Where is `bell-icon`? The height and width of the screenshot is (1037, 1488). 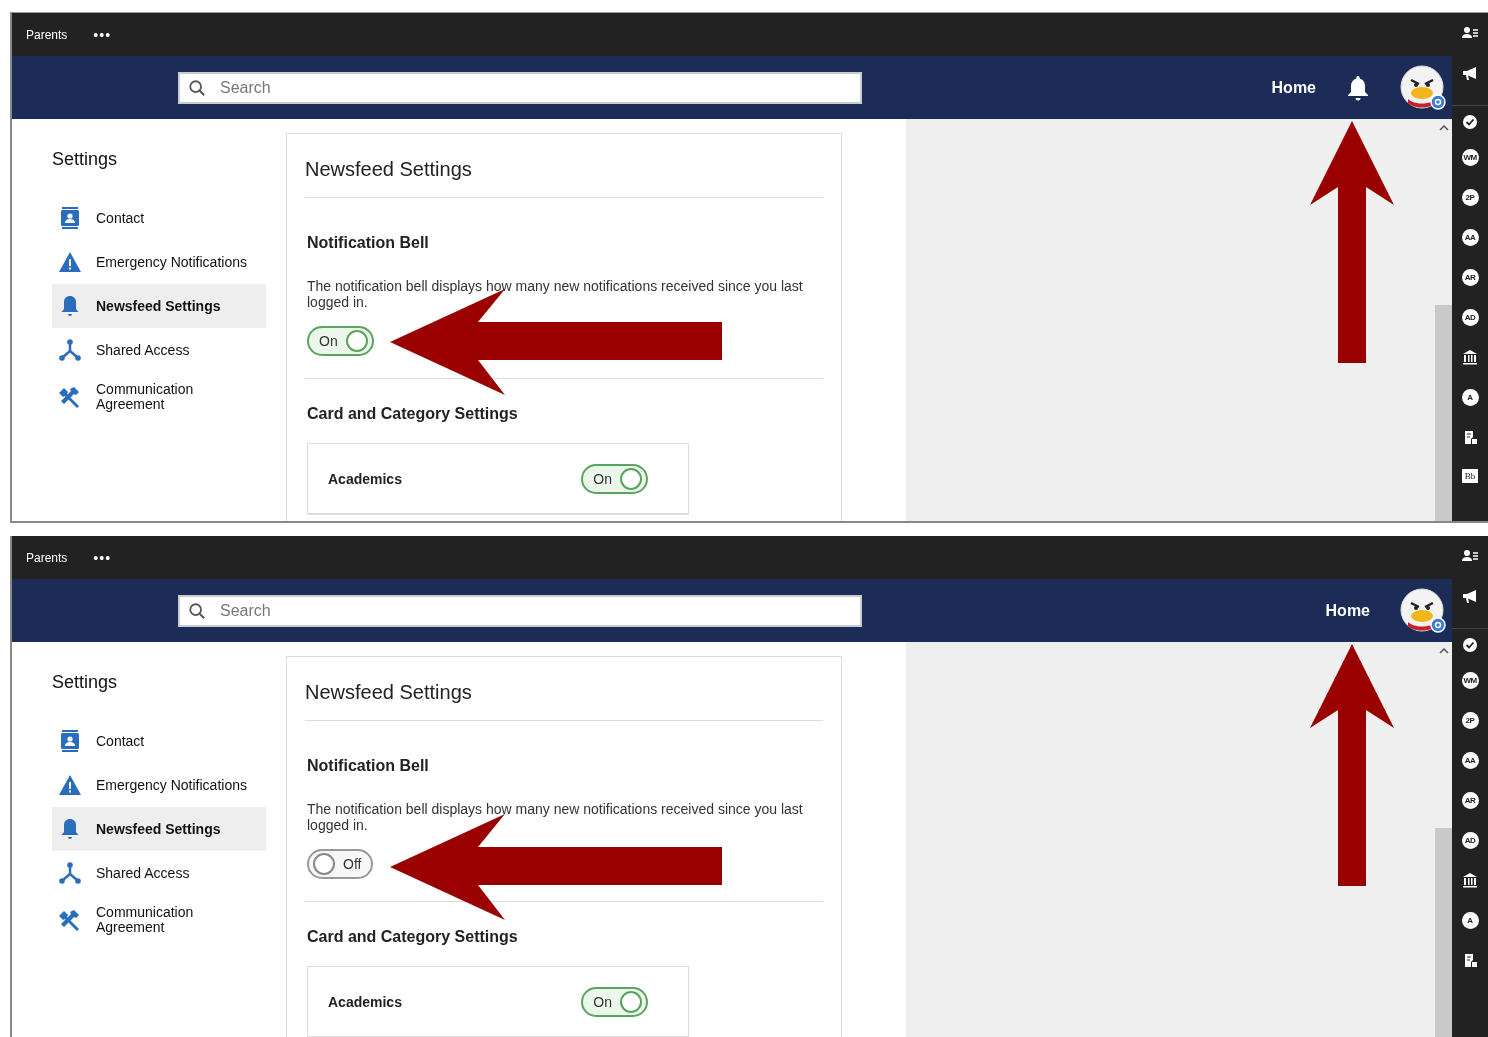 bell-icon is located at coordinates (1358, 87).